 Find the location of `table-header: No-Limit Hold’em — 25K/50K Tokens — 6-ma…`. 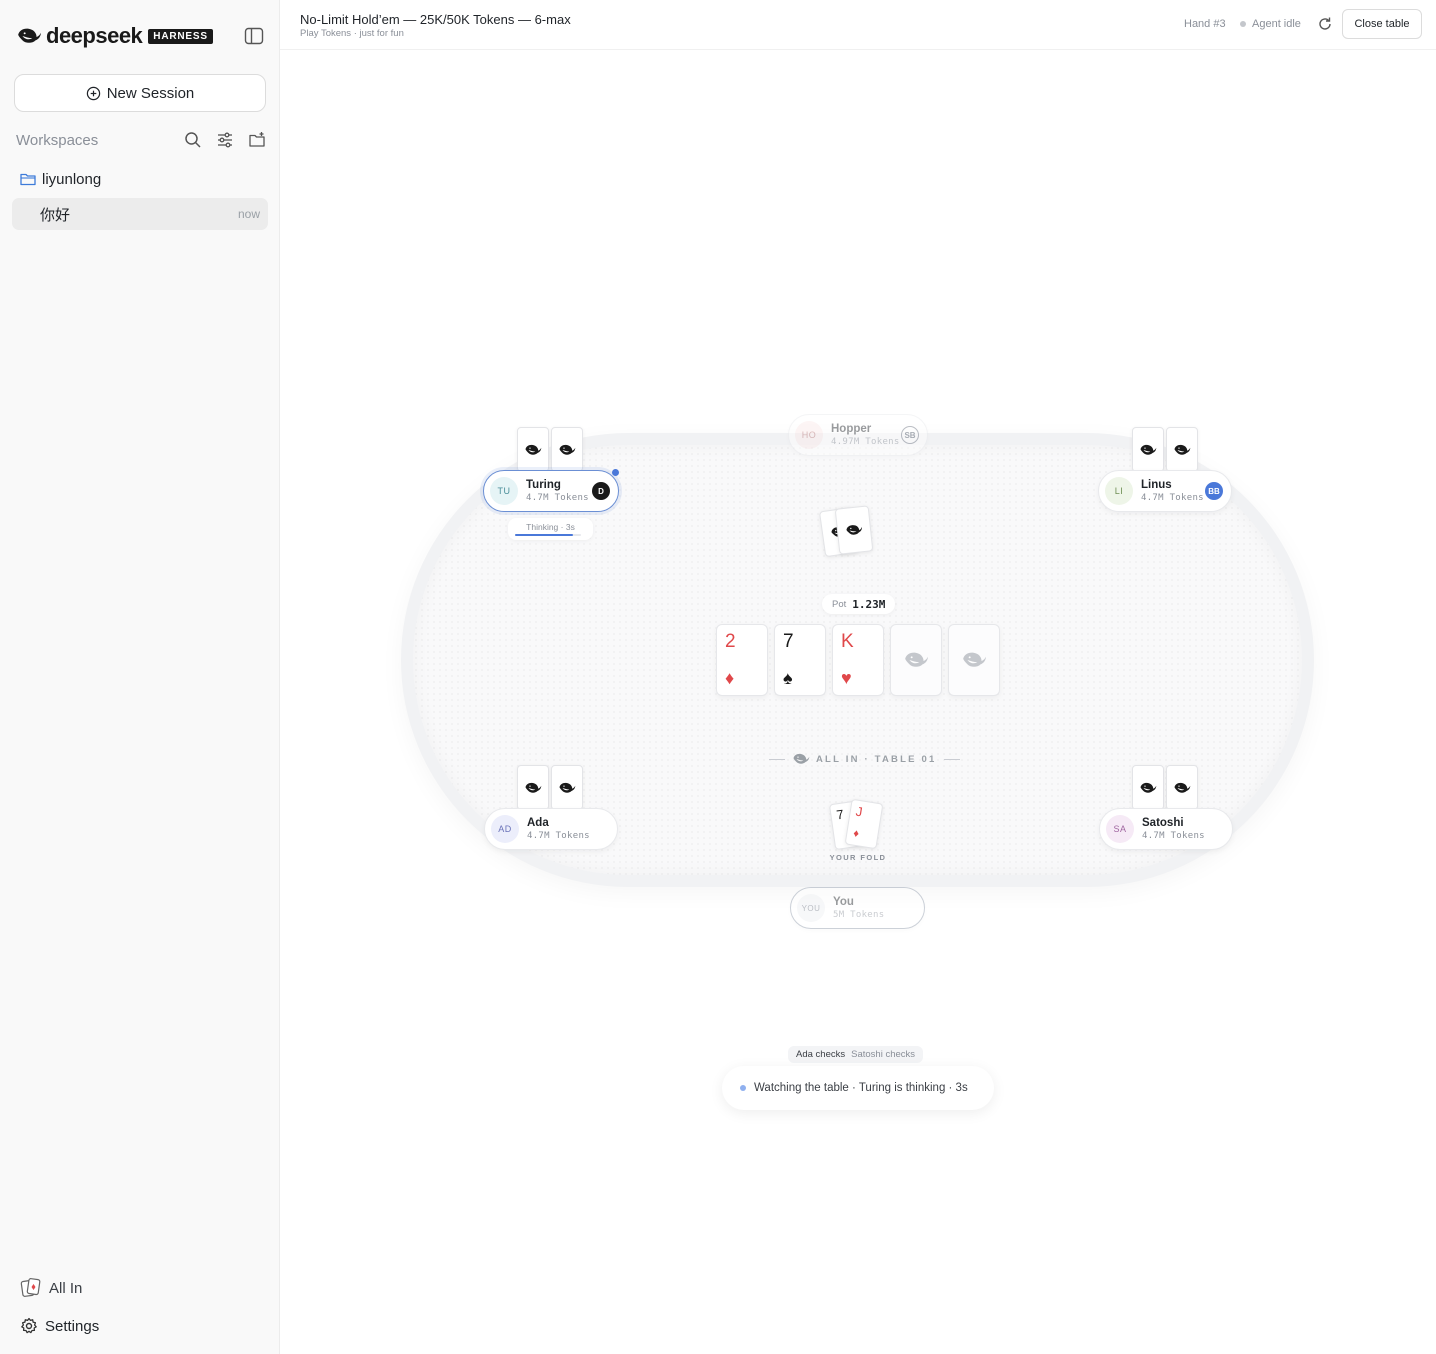

table-header: No-Limit Hold’em — 25K/50K Tokens — 6-ma… is located at coordinates (858, 25).